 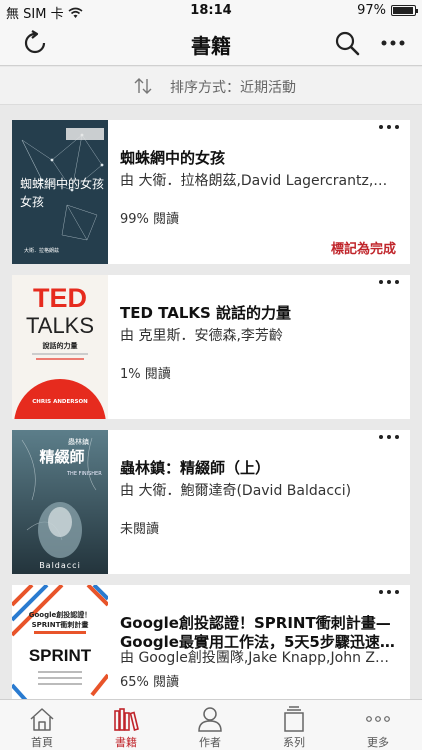 I want to click on cover-big: SPRINT, so click(x=60, y=655).